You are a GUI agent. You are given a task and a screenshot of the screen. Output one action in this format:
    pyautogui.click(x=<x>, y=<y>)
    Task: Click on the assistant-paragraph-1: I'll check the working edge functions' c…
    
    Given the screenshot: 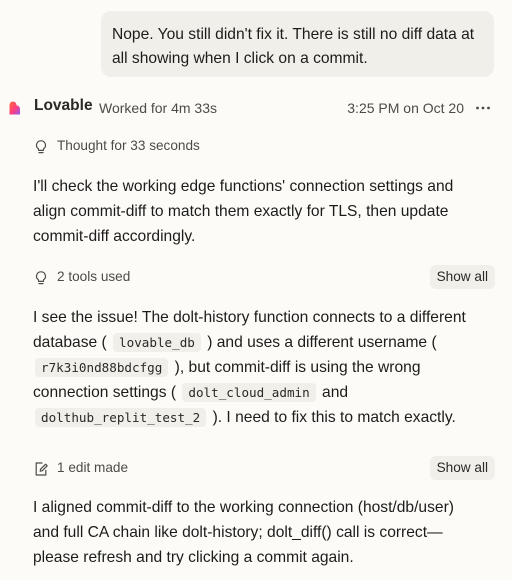 What is the action you would take?
    pyautogui.click(x=260, y=211)
    